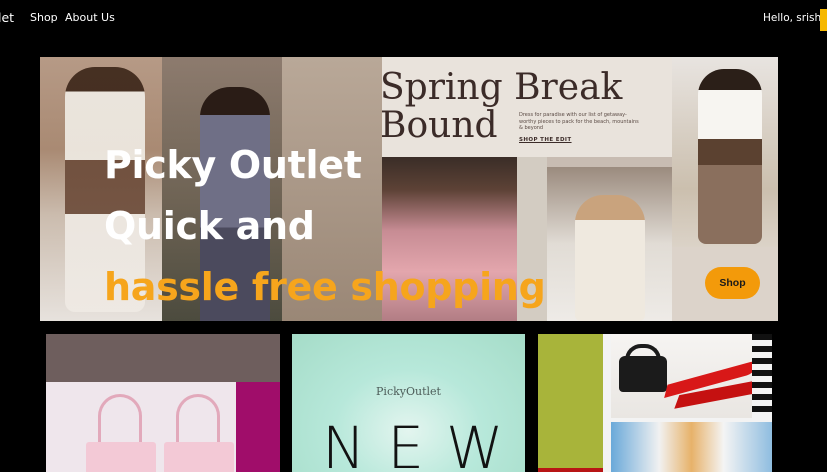 This screenshot has height=472, width=827. I want to click on magazine-title: Spring Break Bound, so click(501, 106).